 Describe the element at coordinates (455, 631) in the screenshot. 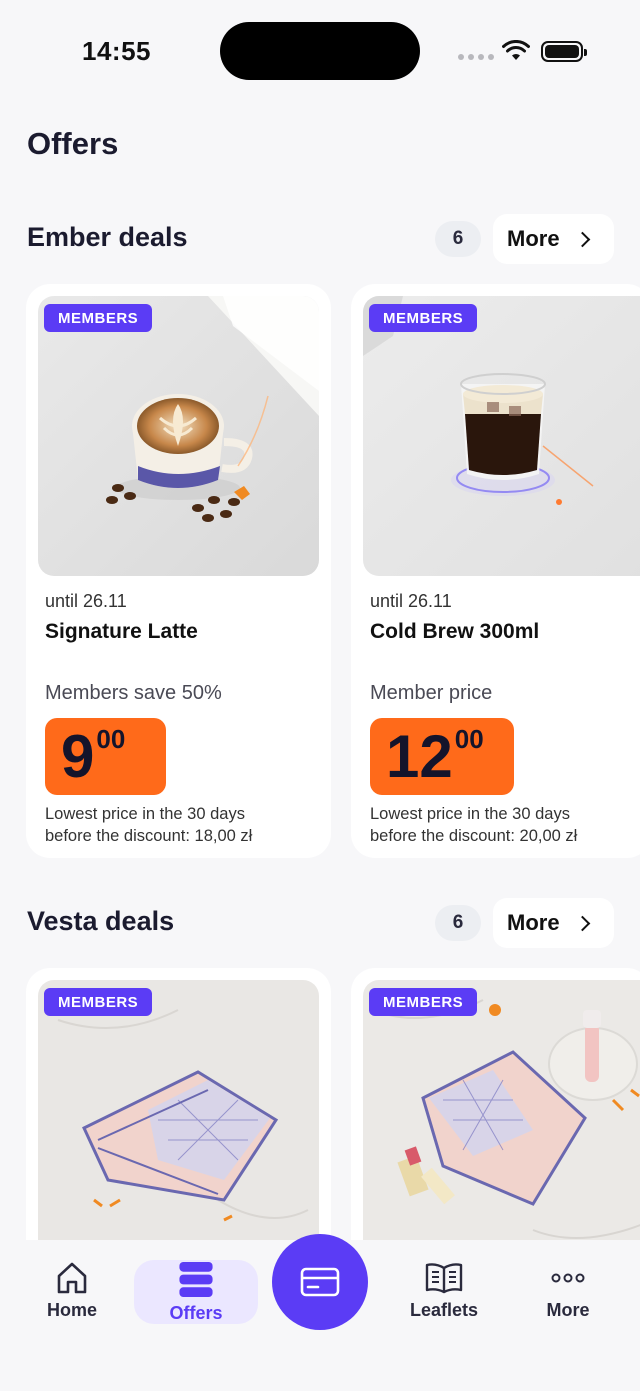

I see `product-name: Cold Brew 300ml` at that location.